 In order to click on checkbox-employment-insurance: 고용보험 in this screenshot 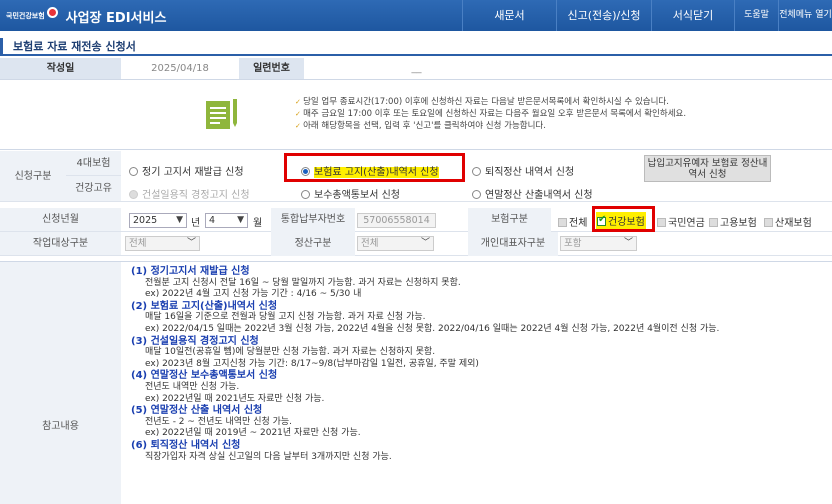, I will do `click(733, 221)`.